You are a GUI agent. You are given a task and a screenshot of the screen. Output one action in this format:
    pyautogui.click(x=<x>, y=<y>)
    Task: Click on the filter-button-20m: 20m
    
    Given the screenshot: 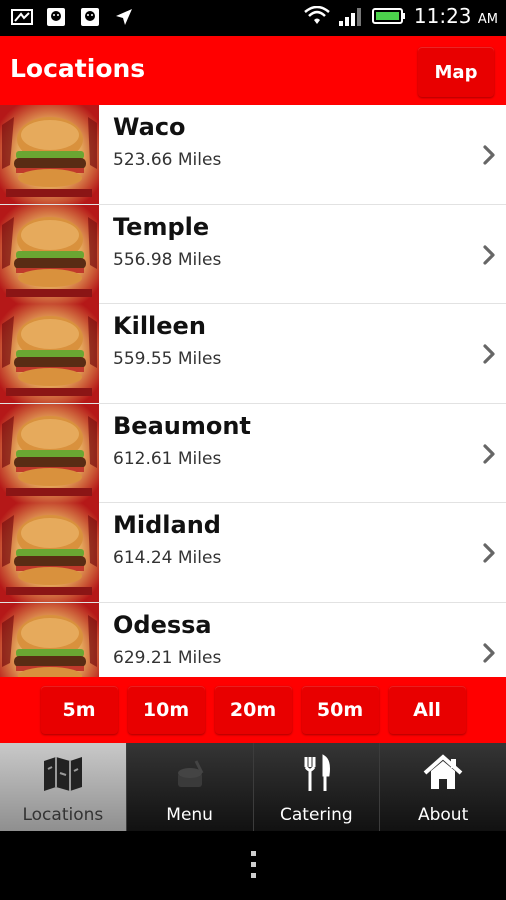 What is the action you would take?
    pyautogui.click(x=253, y=710)
    